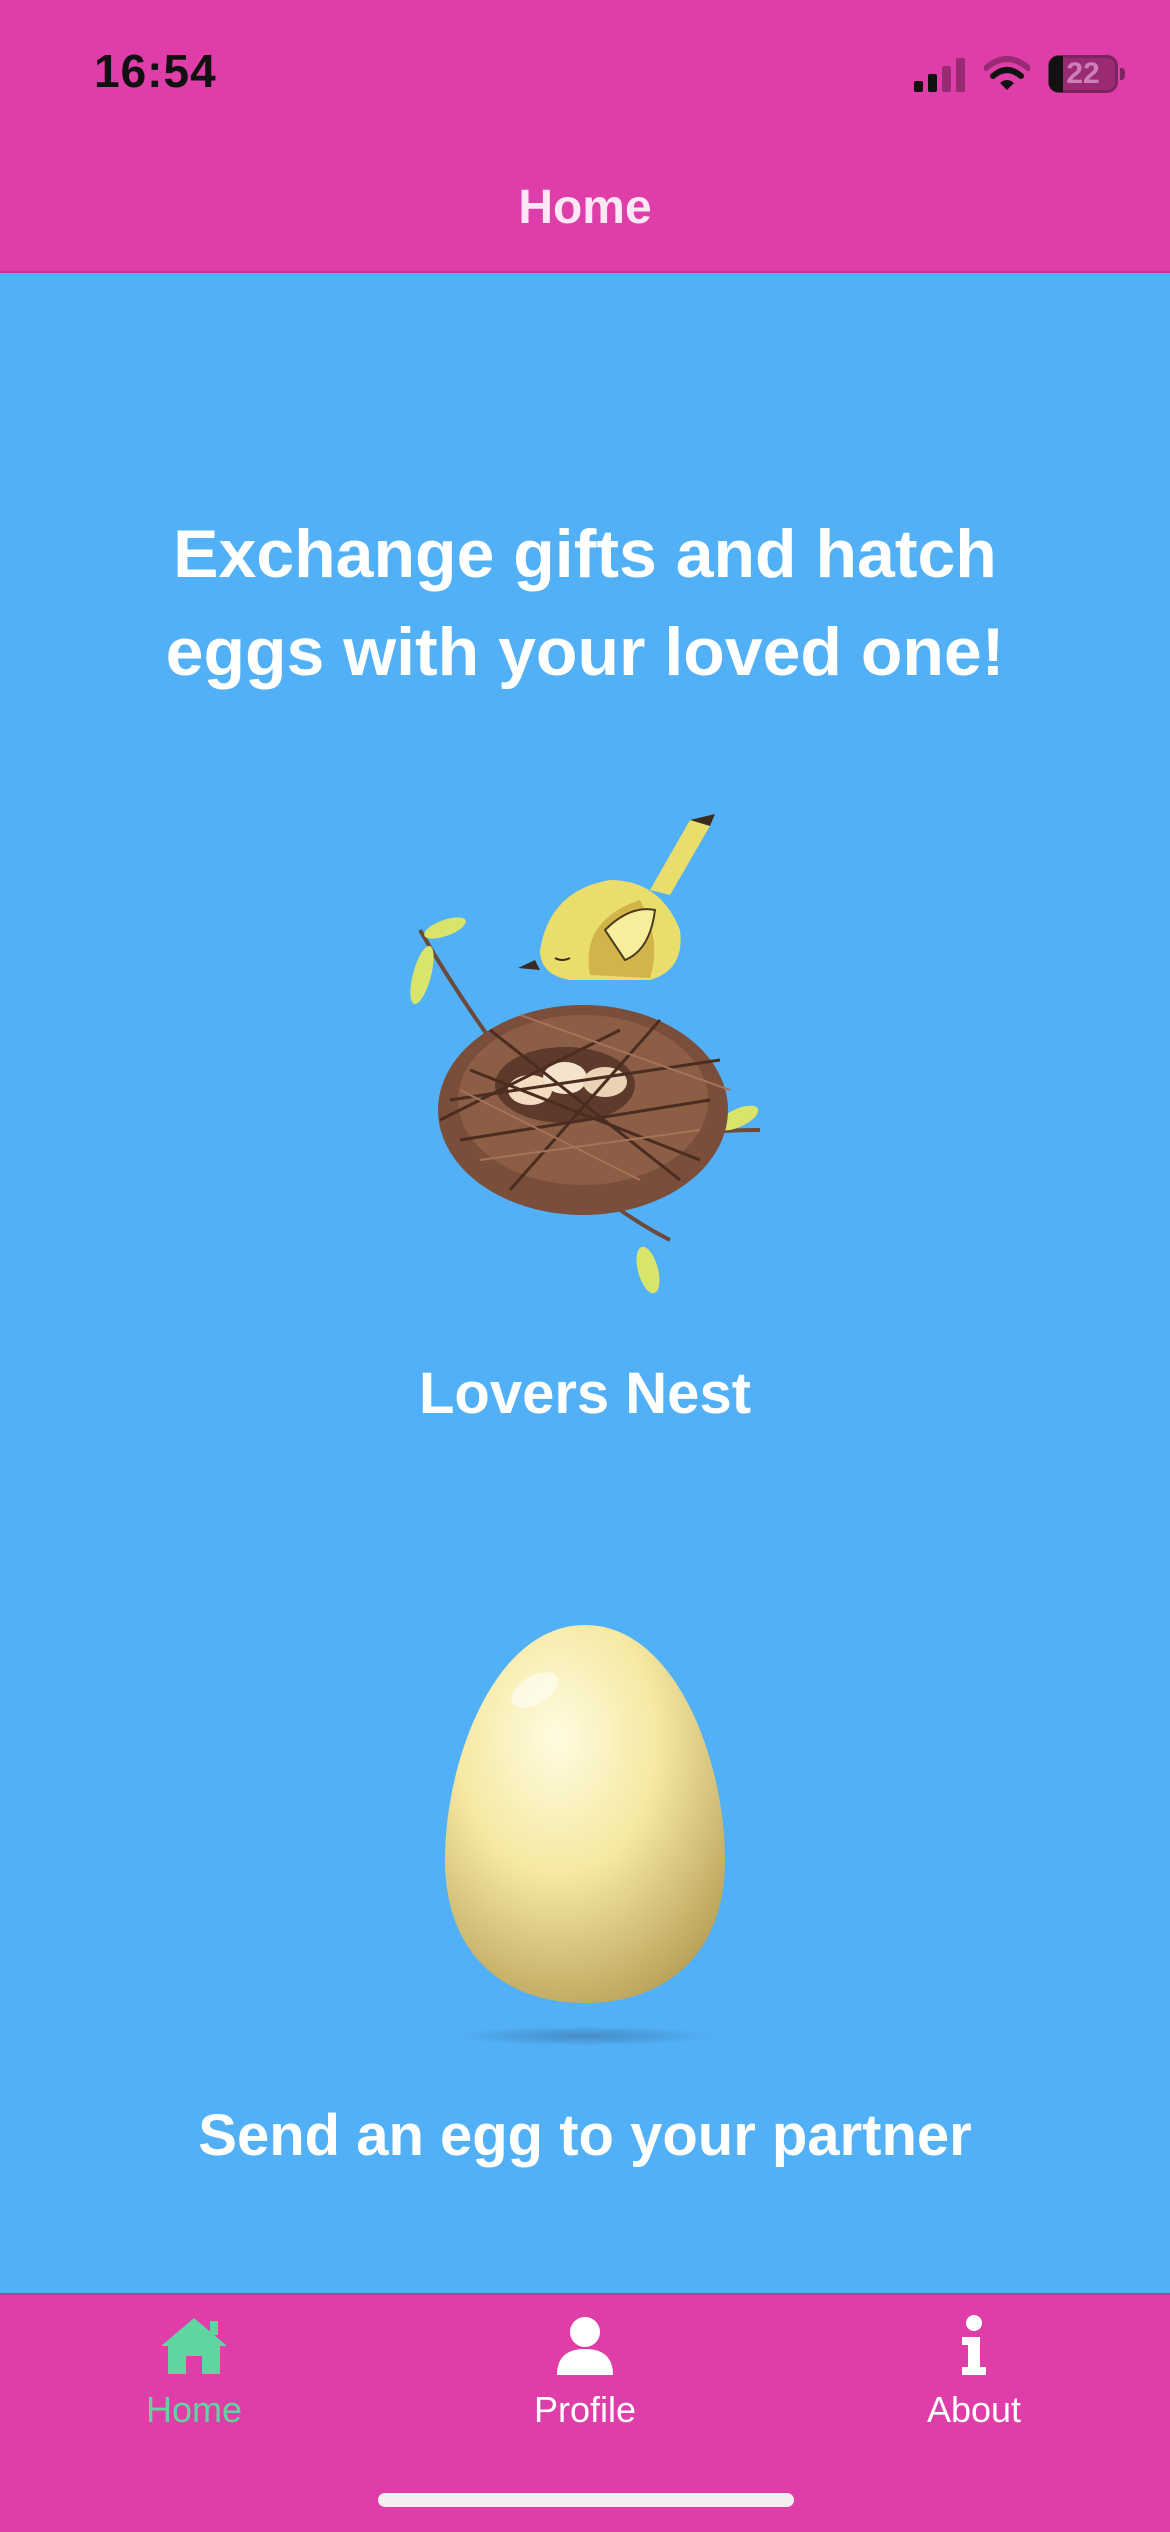 Image resolution: width=1170 pixels, height=2532 pixels. What do you see at coordinates (585, 1830) in the screenshot?
I see `egg-illustration` at bounding box center [585, 1830].